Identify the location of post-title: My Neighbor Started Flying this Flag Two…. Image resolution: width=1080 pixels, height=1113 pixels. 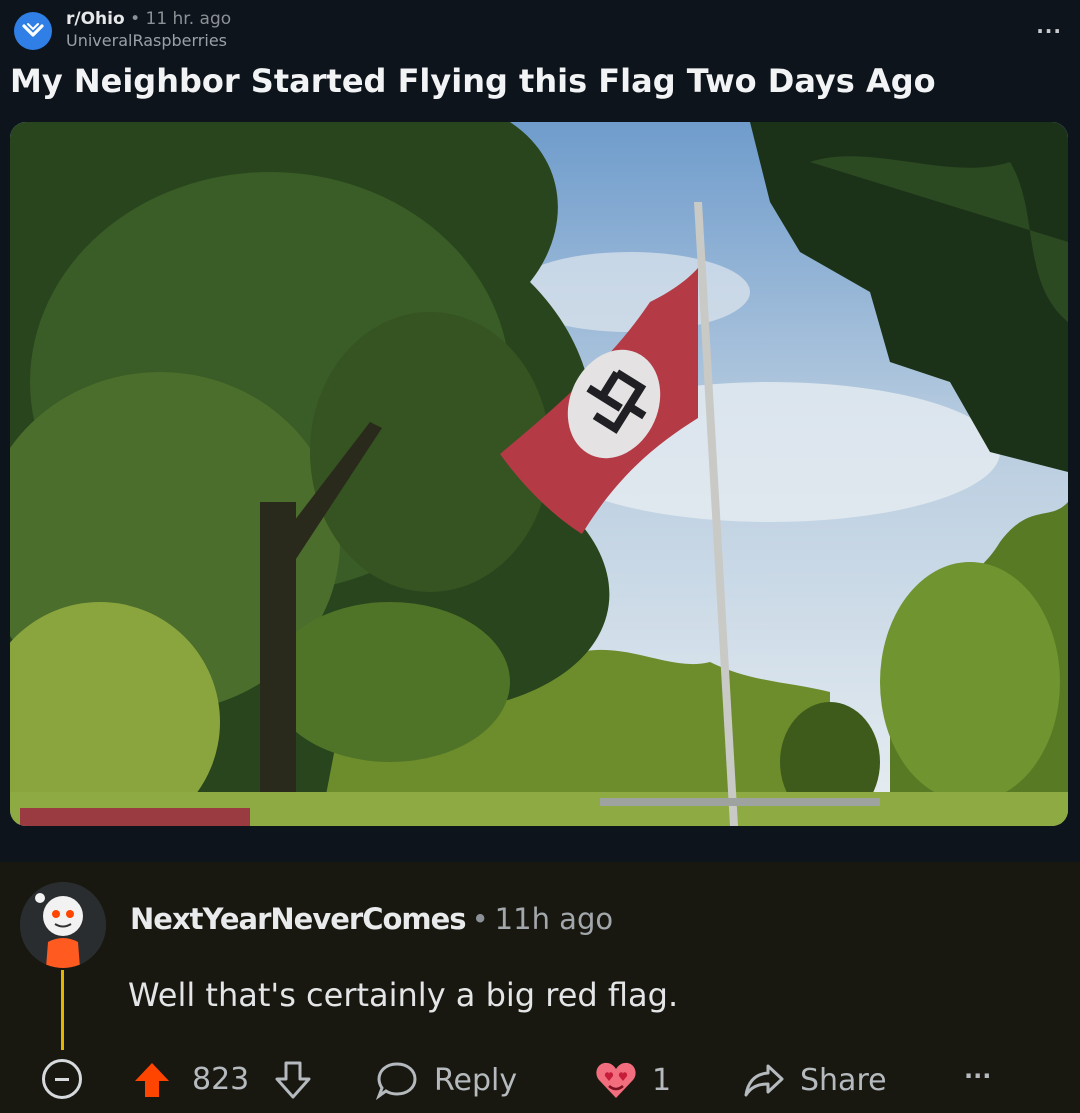
(473, 81).